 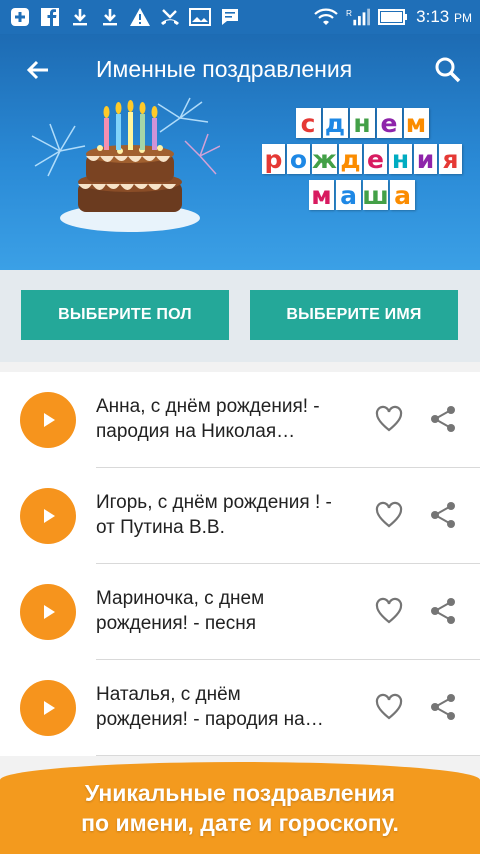 I want to click on select-gender-button: ВЫБЕРИТЕ ПОЛ, so click(x=125, y=315).